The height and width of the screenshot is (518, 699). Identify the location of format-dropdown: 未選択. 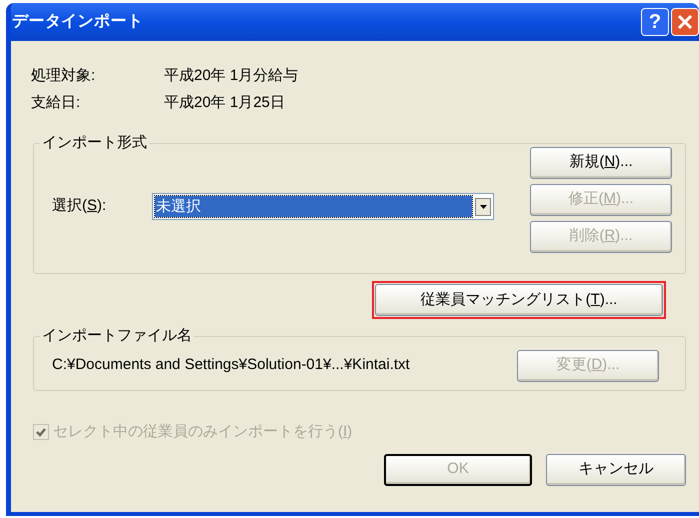
(323, 206).